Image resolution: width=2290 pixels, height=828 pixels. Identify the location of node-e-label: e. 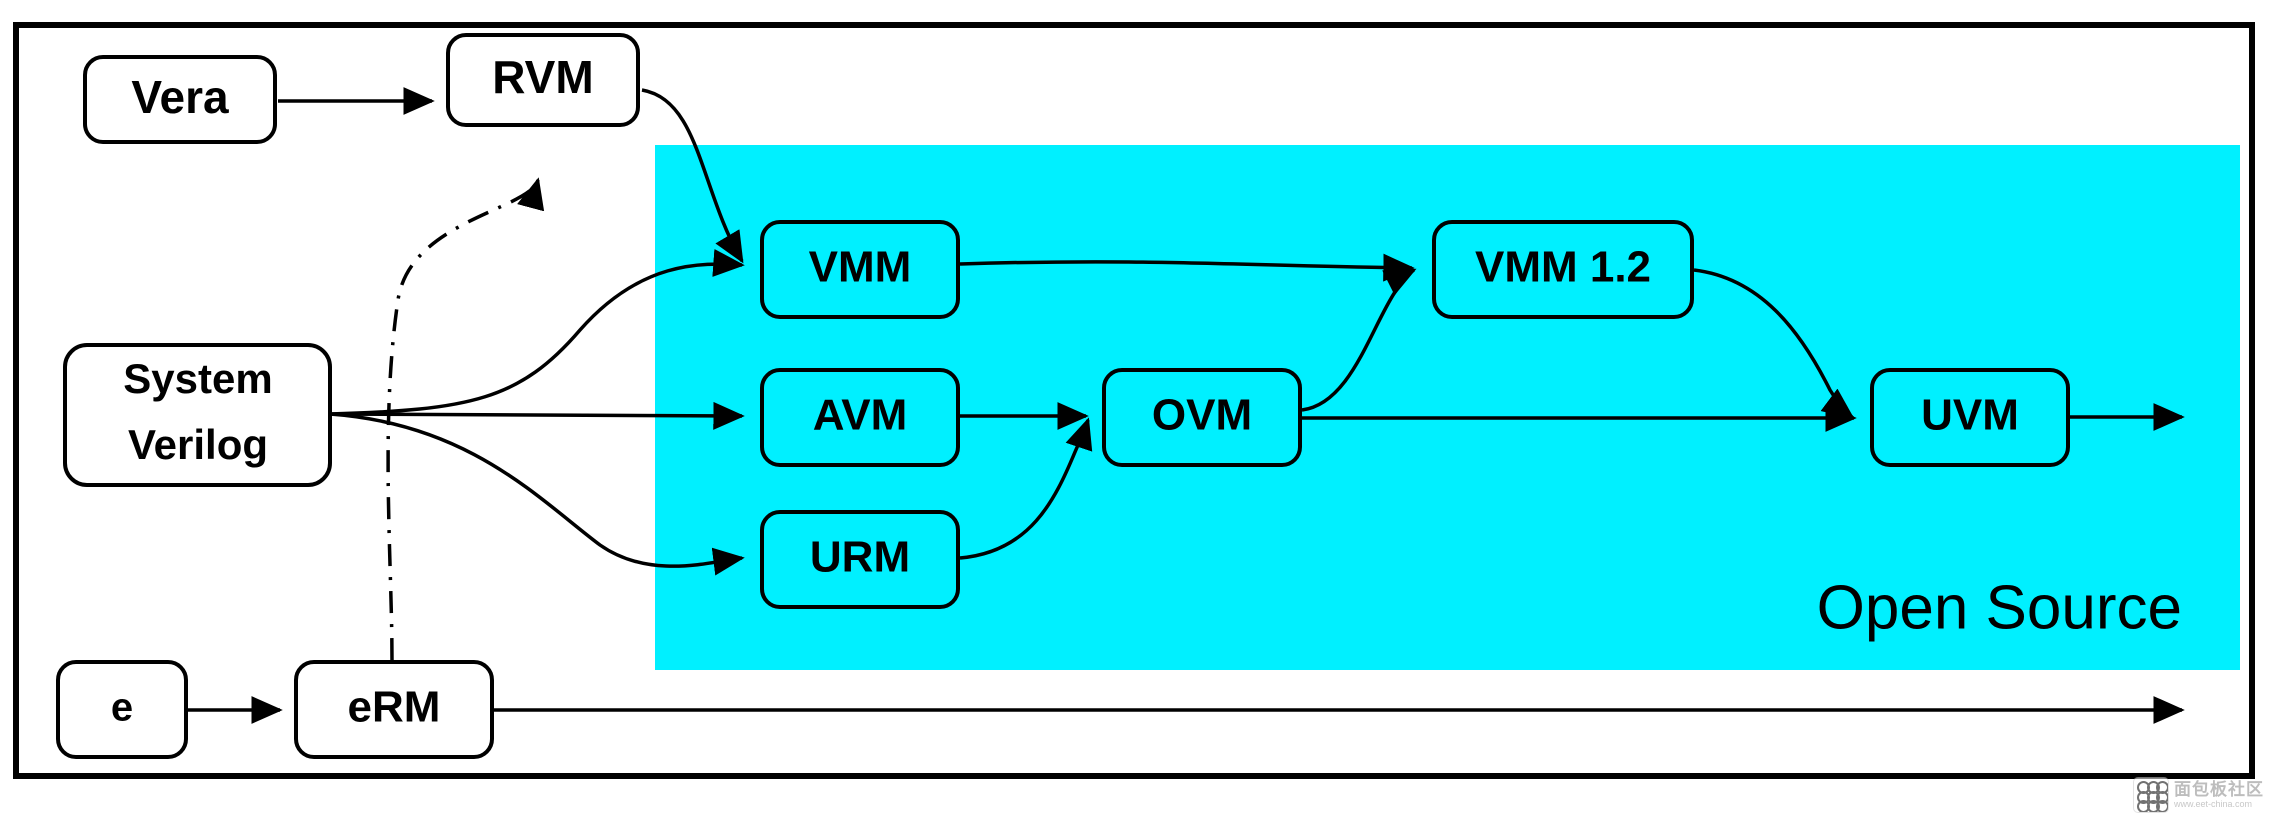
(122, 708).